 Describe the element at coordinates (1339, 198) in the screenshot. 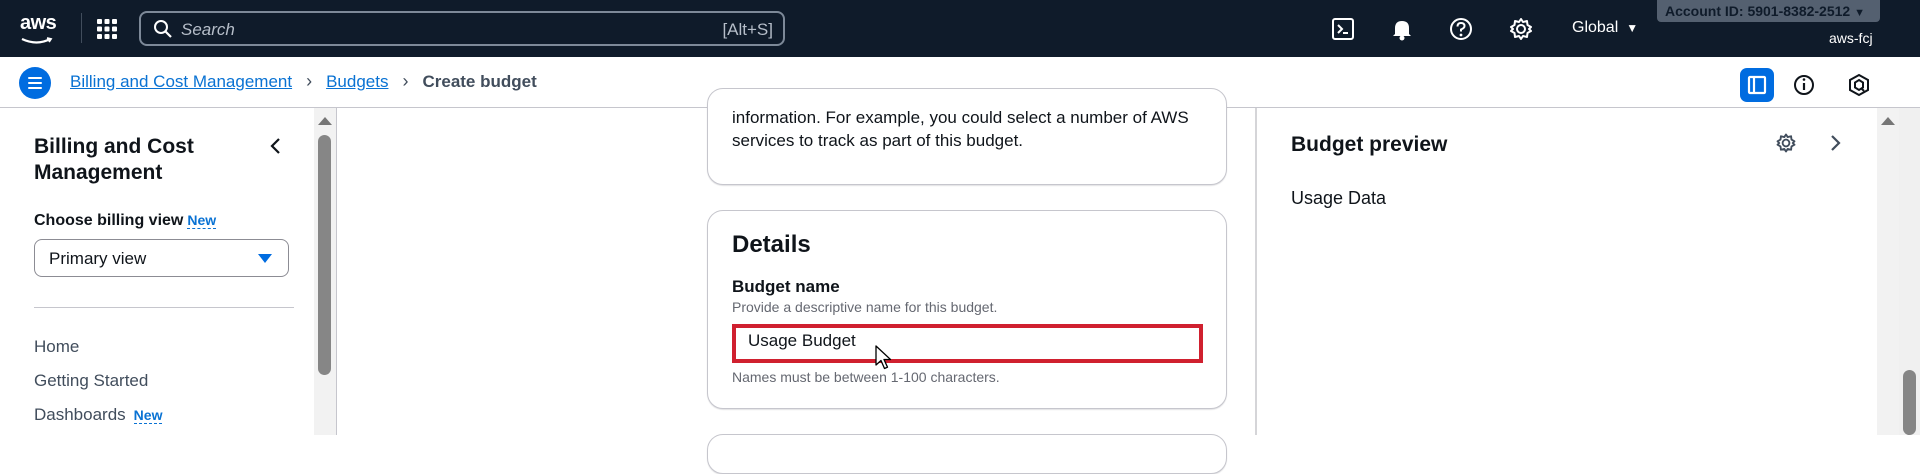

I see `usage-data-label: Usage Data` at that location.